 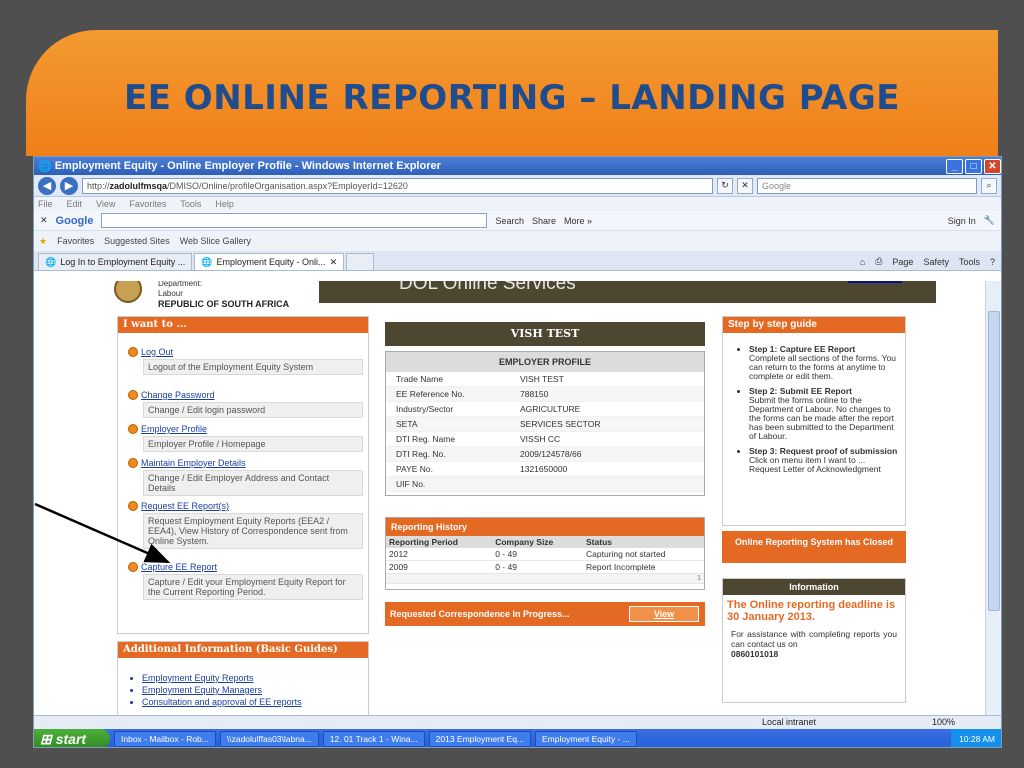 What do you see at coordinates (643, 542) in the screenshot?
I see `column-header: Status` at bounding box center [643, 542].